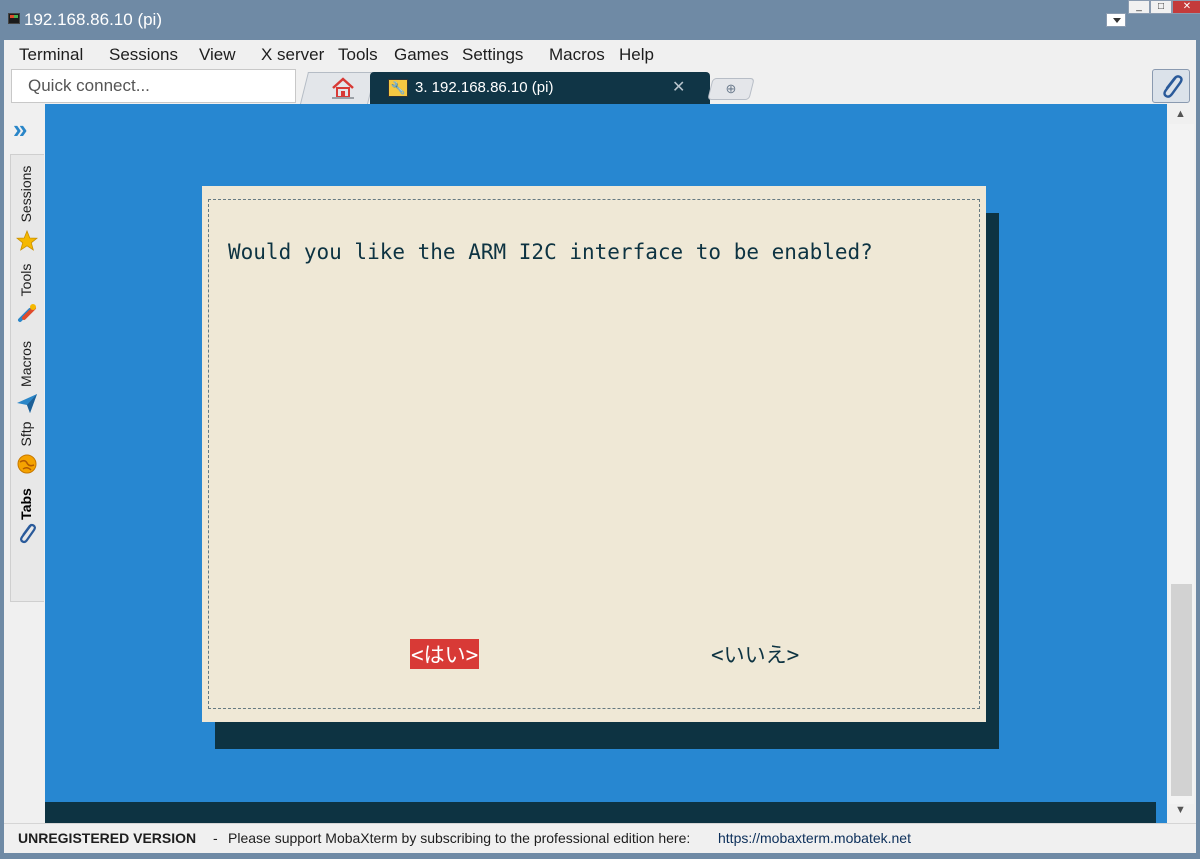 This screenshot has height=859, width=1200. What do you see at coordinates (755, 654) in the screenshot?
I see `no-button: <いいえ>` at bounding box center [755, 654].